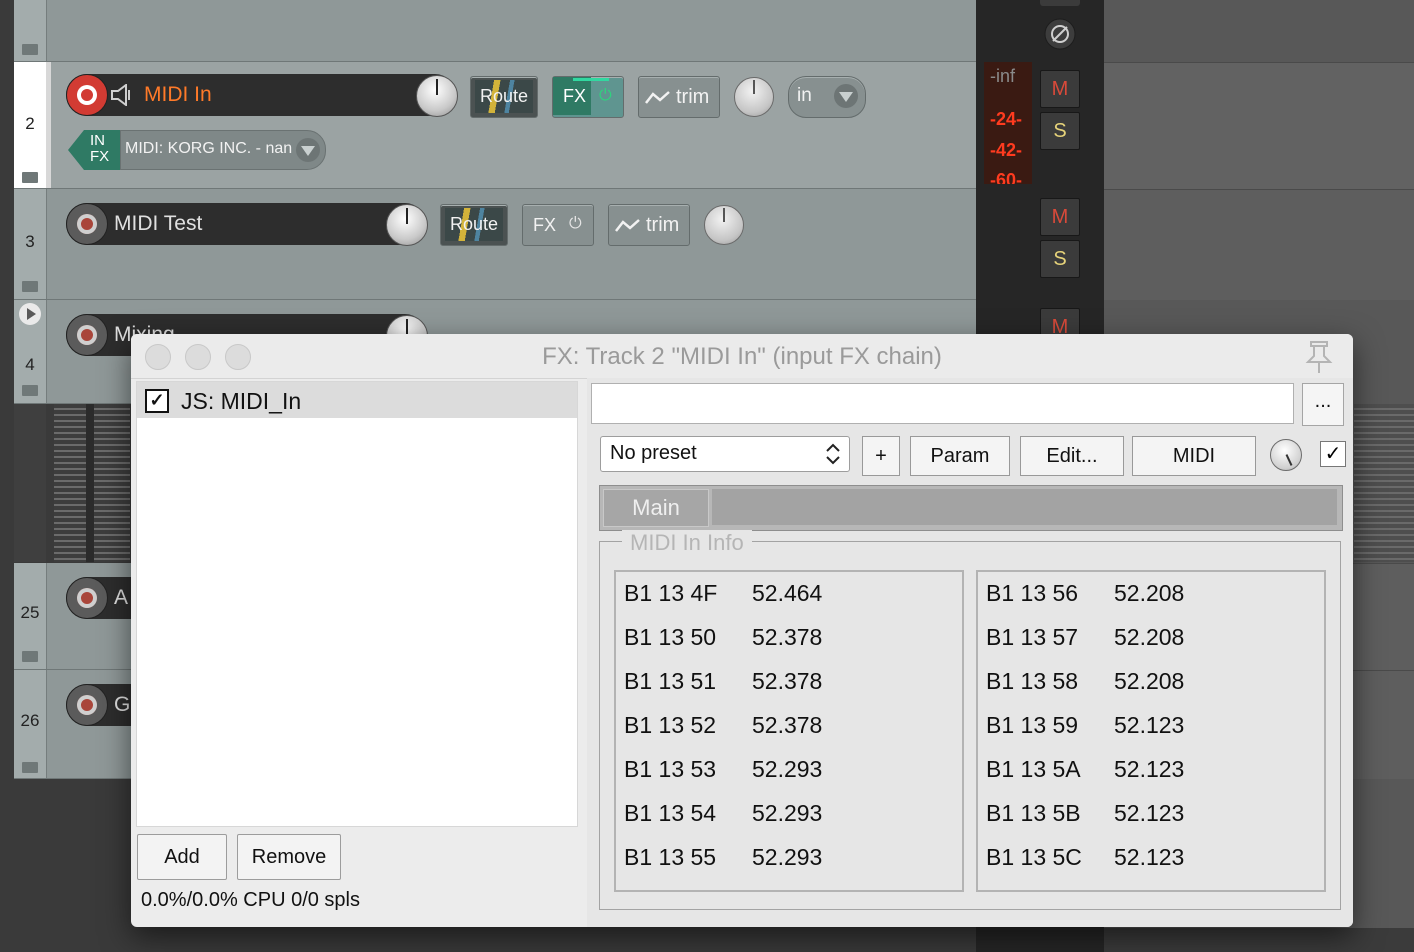 This screenshot has width=1414, height=952. I want to click on bypass-checkbox: ✓, so click(1333, 454).